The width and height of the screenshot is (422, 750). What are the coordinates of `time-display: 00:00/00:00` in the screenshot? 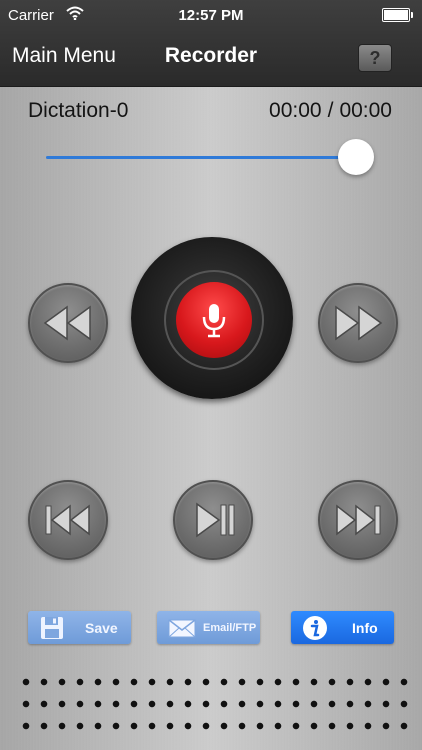 It's located at (330, 111).